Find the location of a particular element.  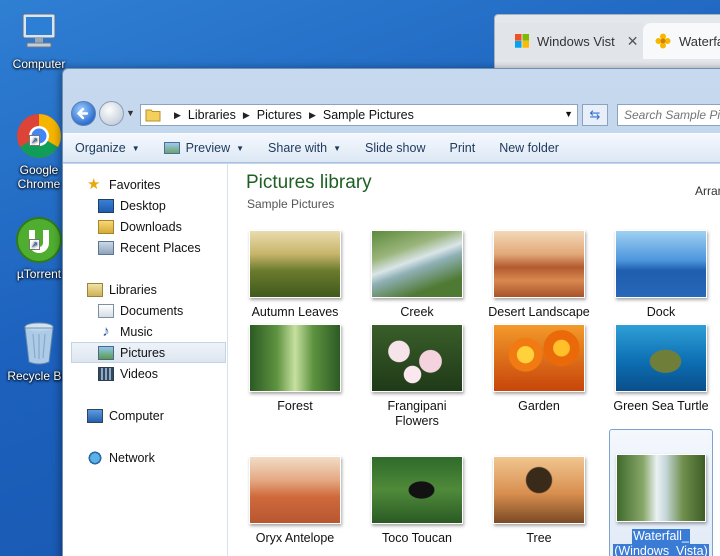

picture-item-autumn-leaves: Autumn Leaves is located at coordinates (295, 275).